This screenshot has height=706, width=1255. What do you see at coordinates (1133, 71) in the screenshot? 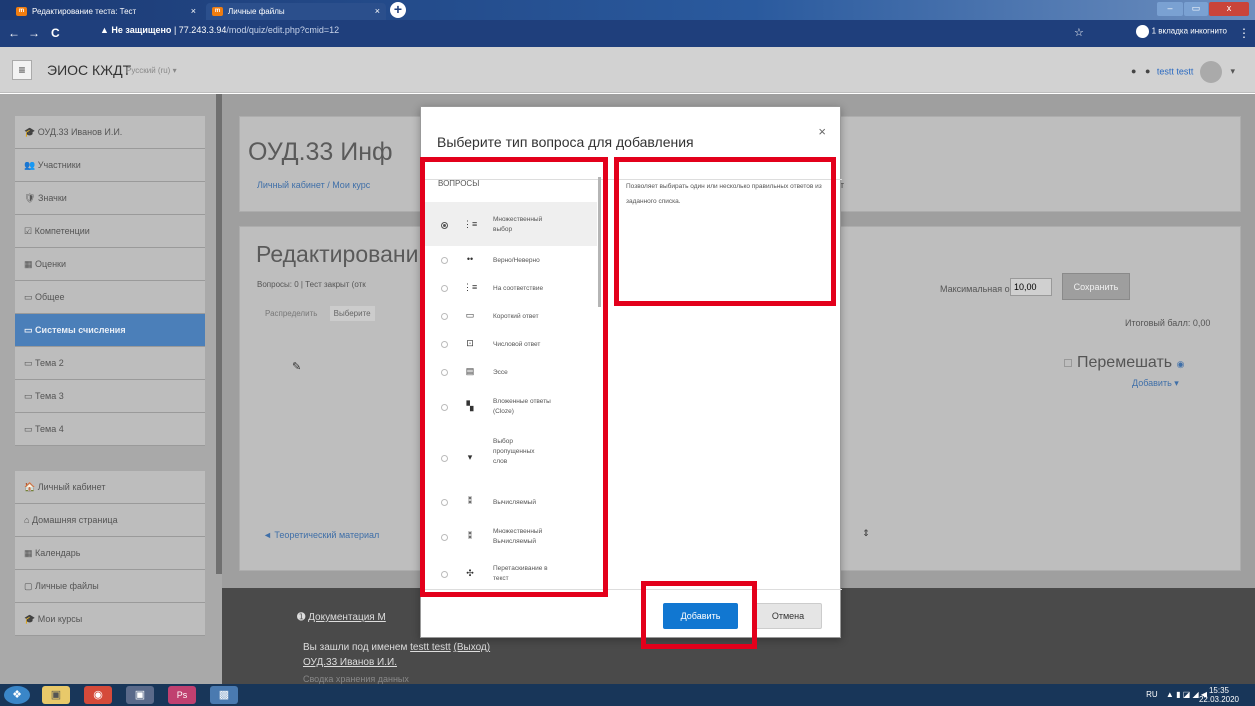
I see `notification-bell-icon: ●` at bounding box center [1133, 71].